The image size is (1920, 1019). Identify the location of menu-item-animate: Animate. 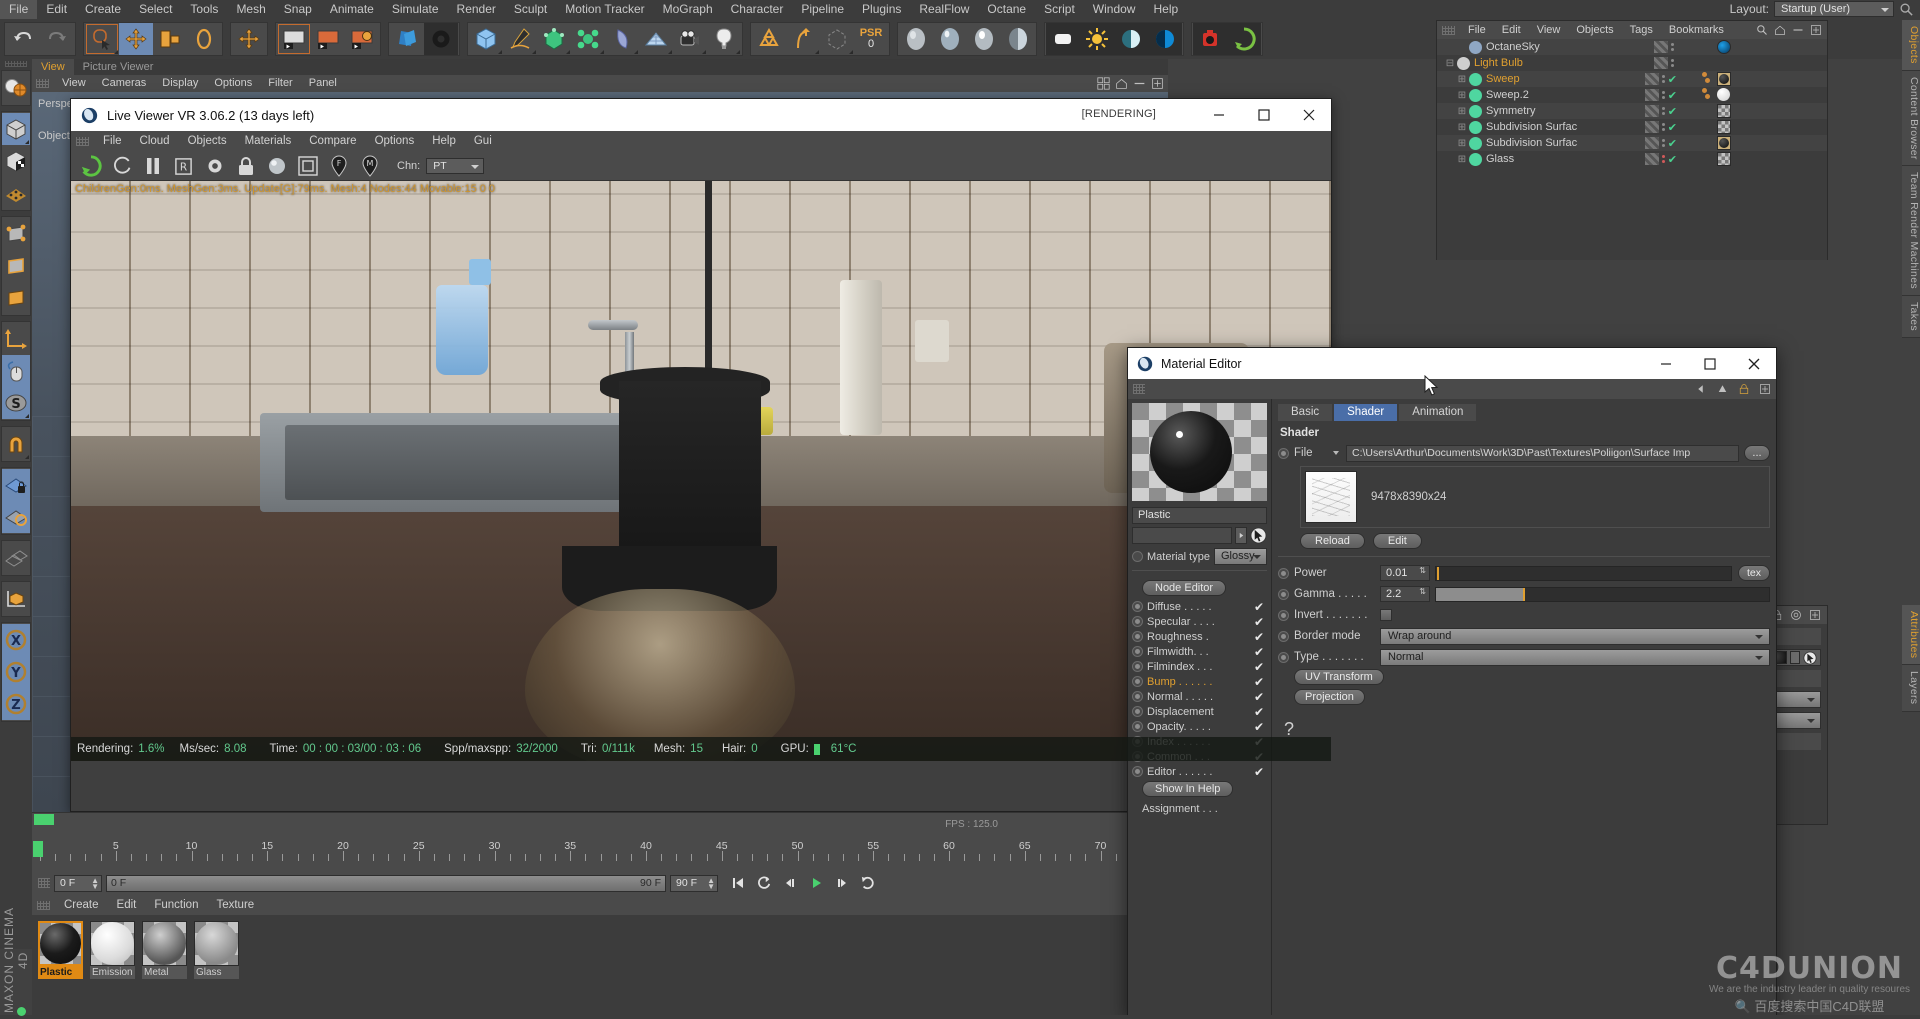
(352, 9).